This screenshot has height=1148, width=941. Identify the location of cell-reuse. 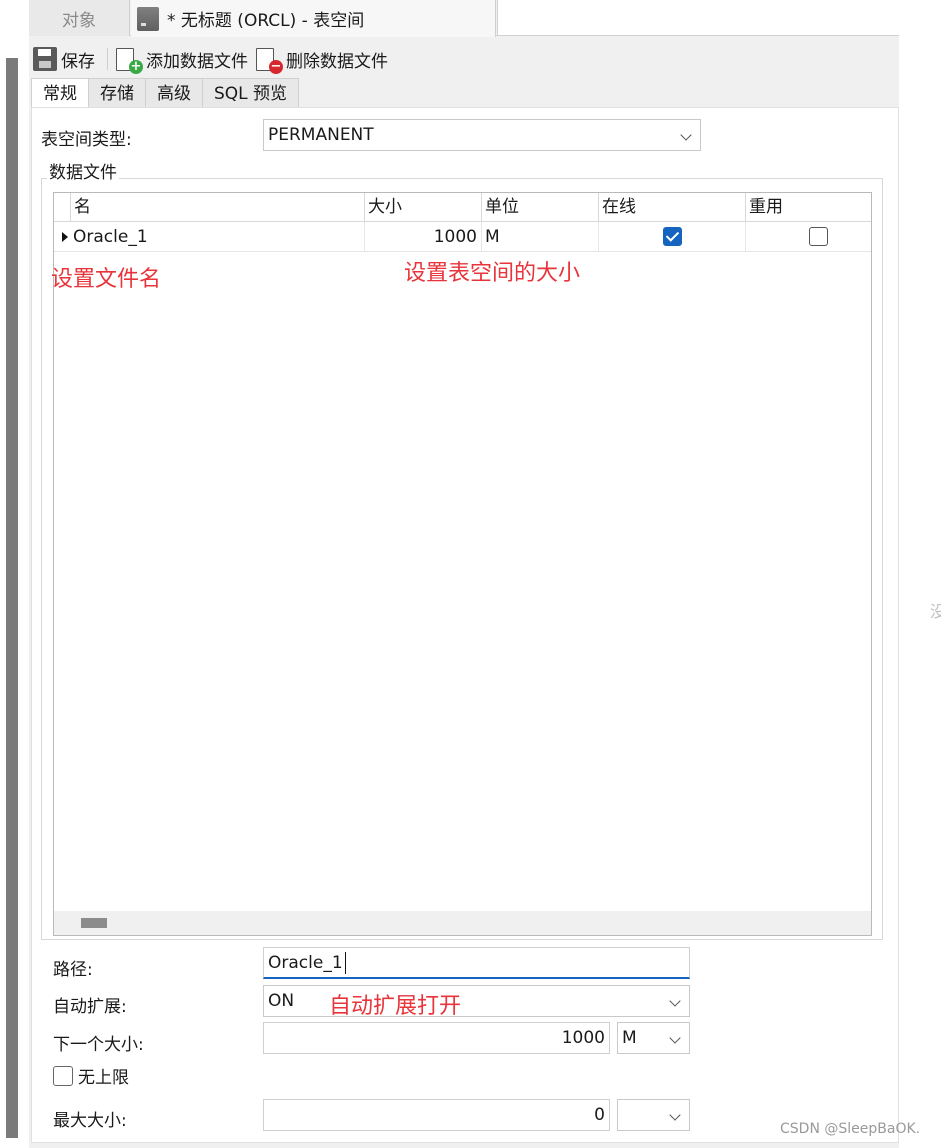
(808, 237).